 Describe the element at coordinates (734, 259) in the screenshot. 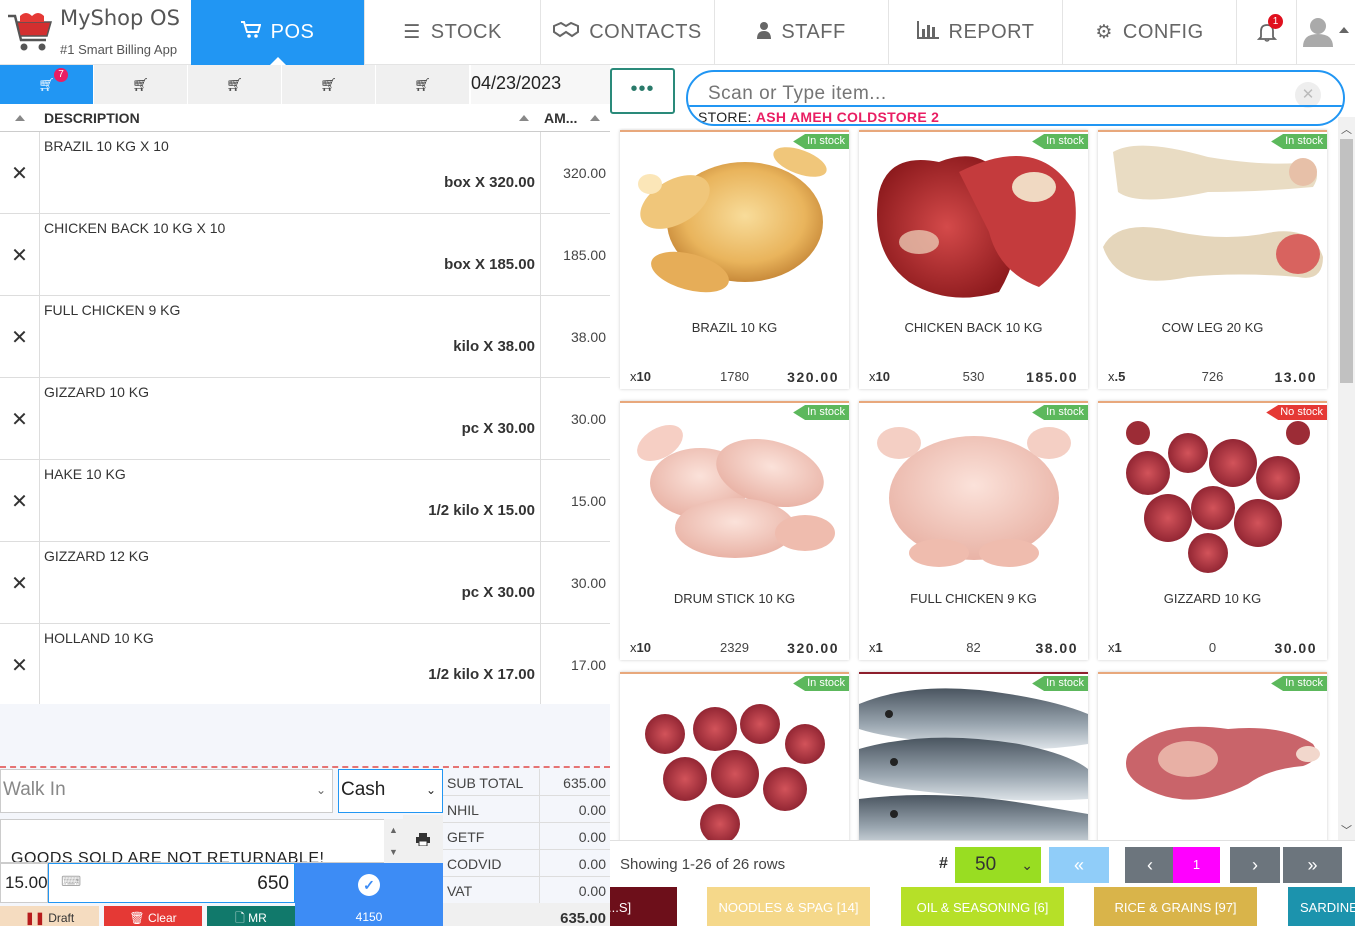

I see `product-card: In stock BRAZIL 10 KG x10 1780 320.00` at that location.